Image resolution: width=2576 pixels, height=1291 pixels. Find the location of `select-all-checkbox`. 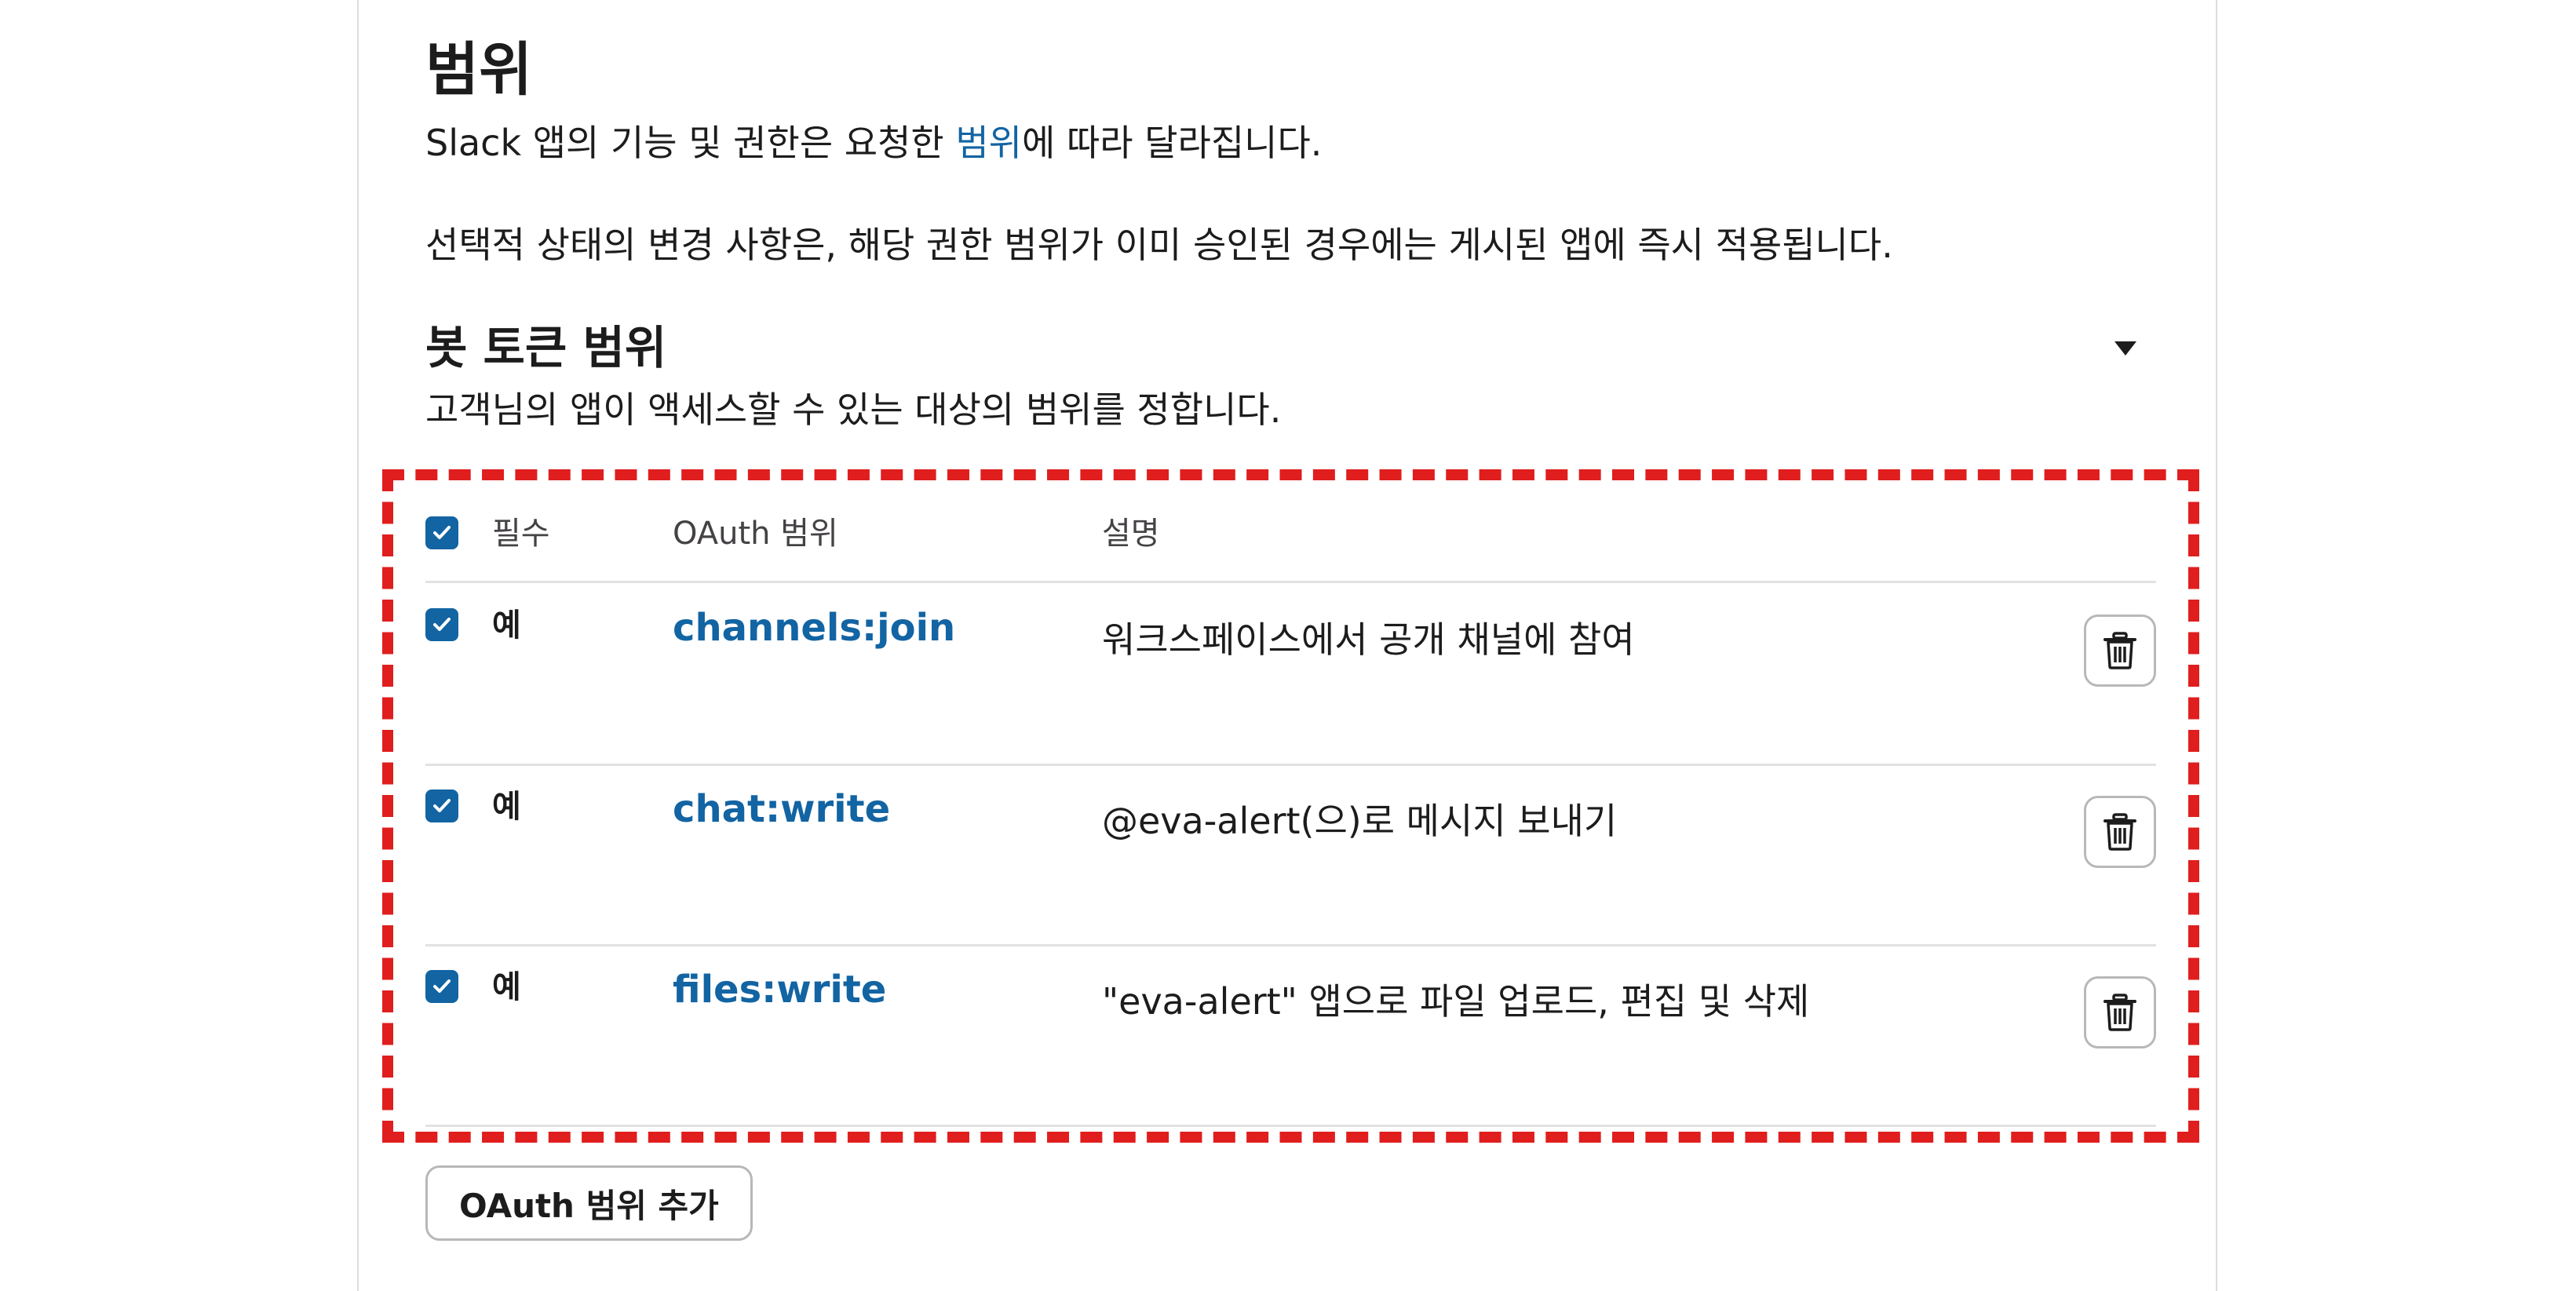

select-all-checkbox is located at coordinates (441, 532).